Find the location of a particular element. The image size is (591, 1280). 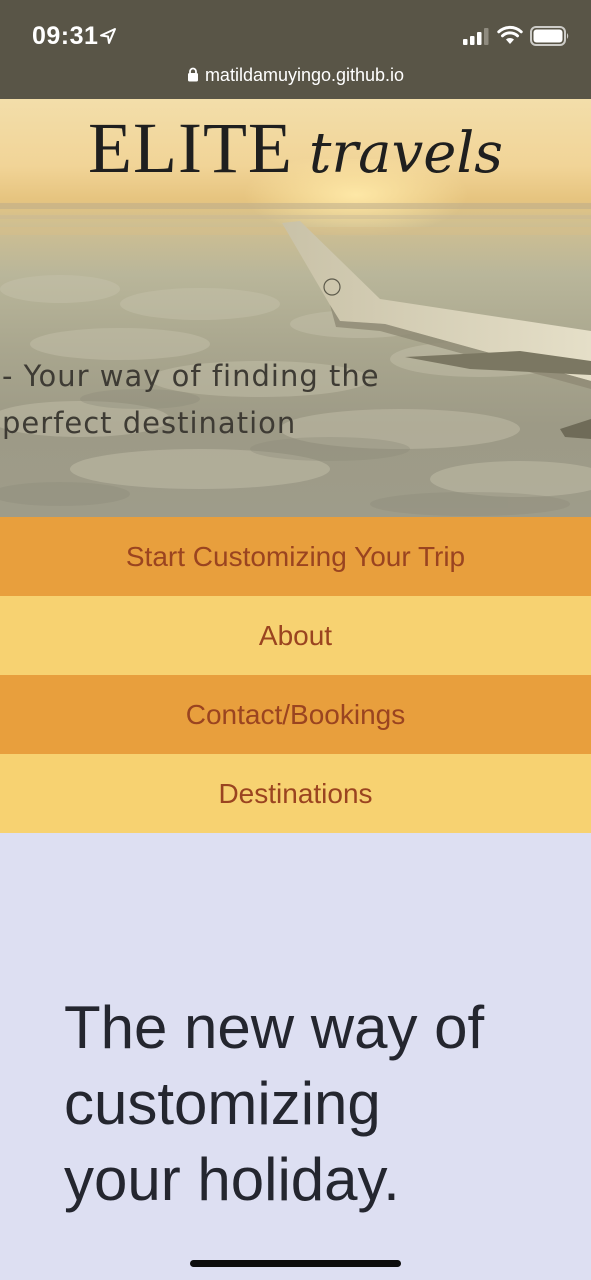

nav-destinations: Destinations is located at coordinates (295, 793).